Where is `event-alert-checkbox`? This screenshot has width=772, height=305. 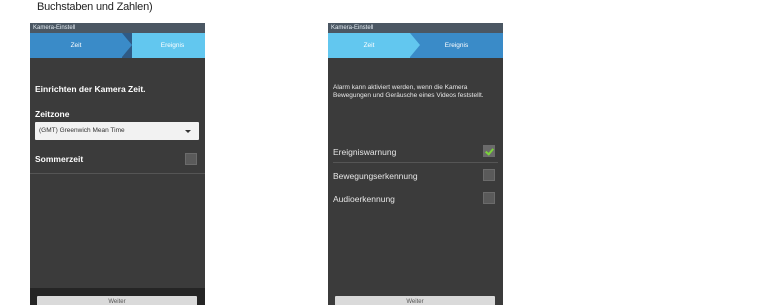 event-alert-checkbox is located at coordinates (489, 151).